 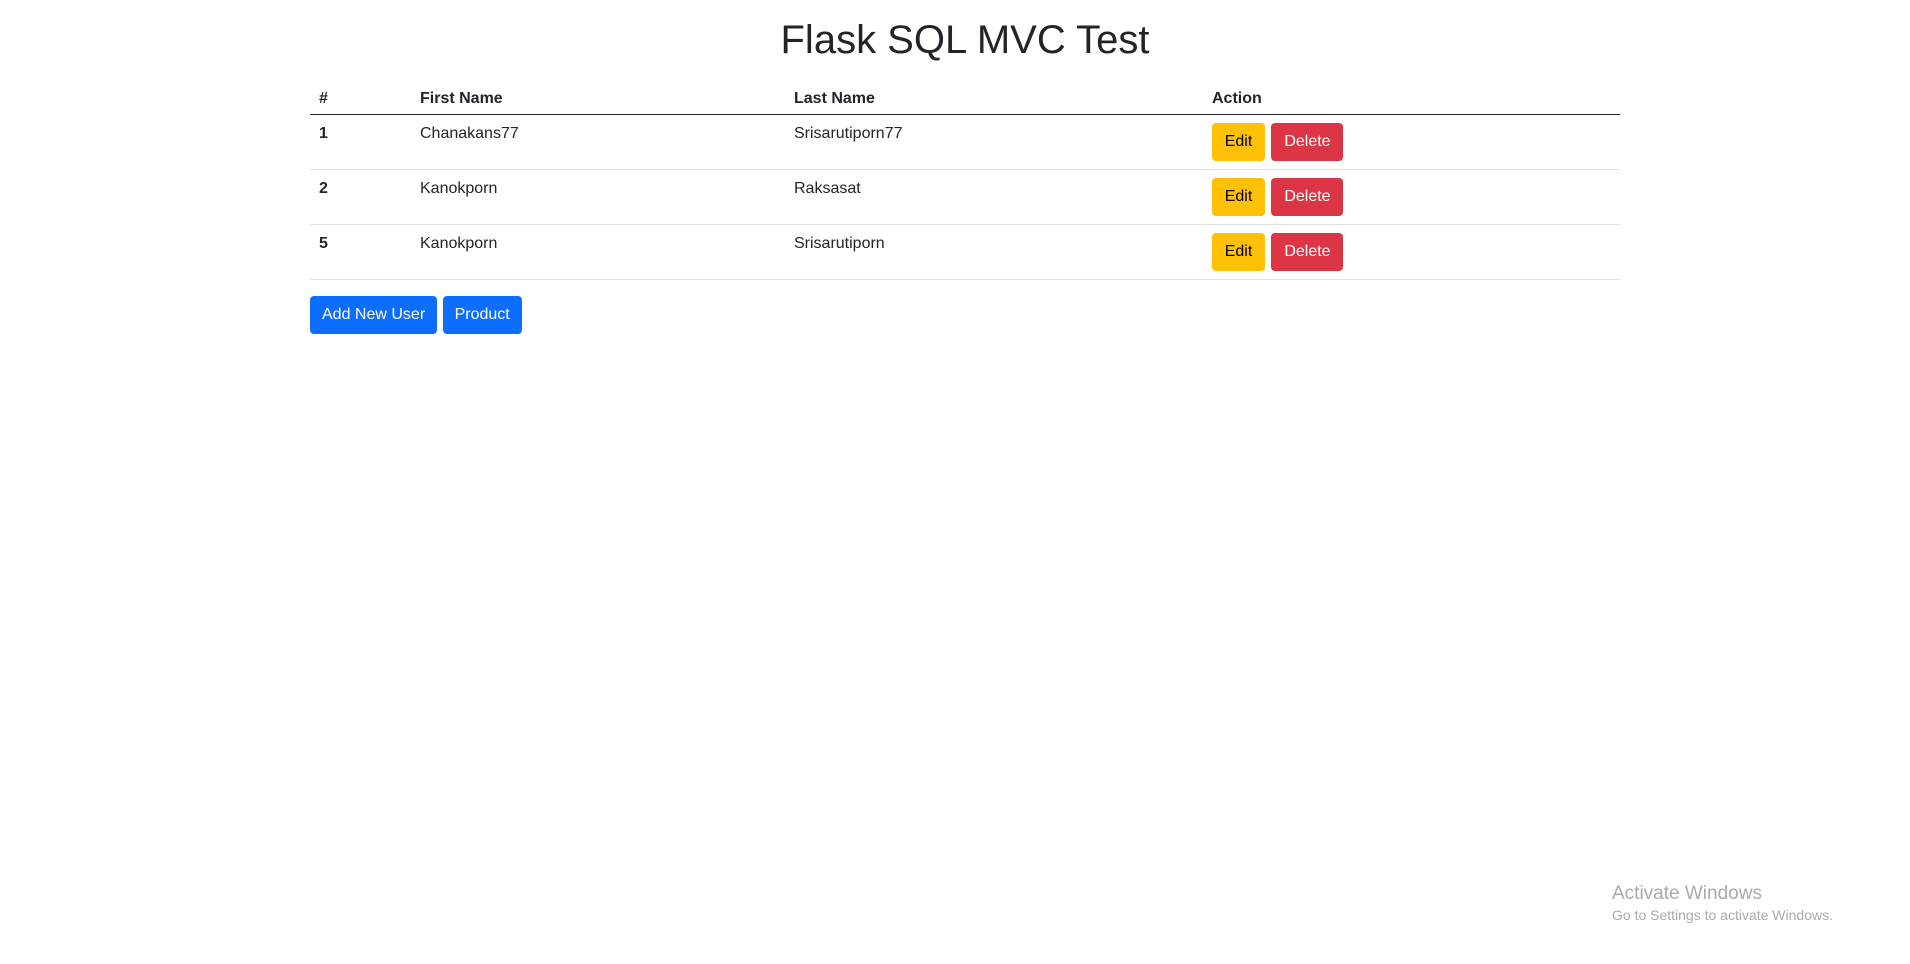 What do you see at coordinates (360, 252) in the screenshot?
I see `row-id: 5` at bounding box center [360, 252].